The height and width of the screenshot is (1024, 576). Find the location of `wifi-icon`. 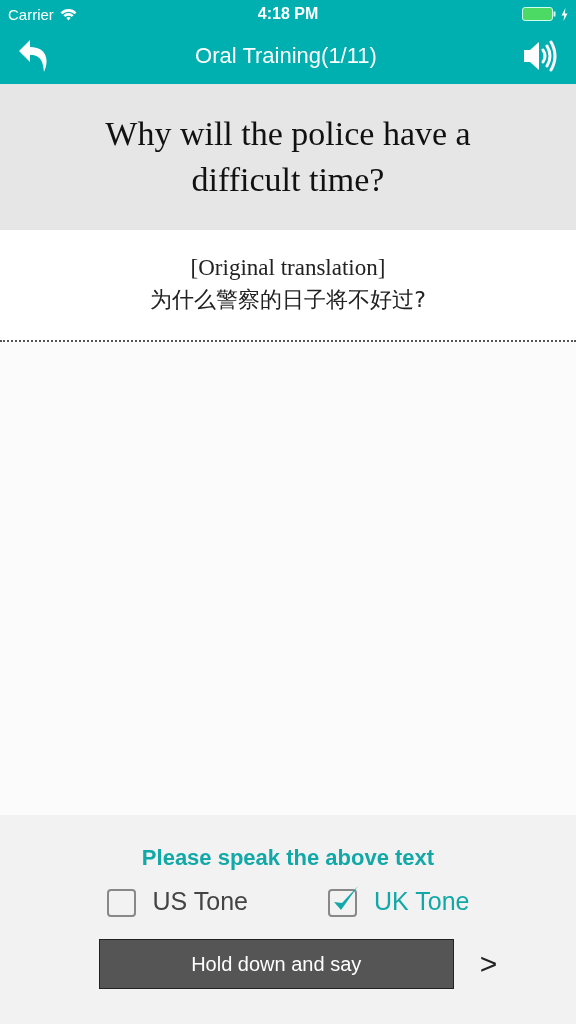

wifi-icon is located at coordinates (68, 14).